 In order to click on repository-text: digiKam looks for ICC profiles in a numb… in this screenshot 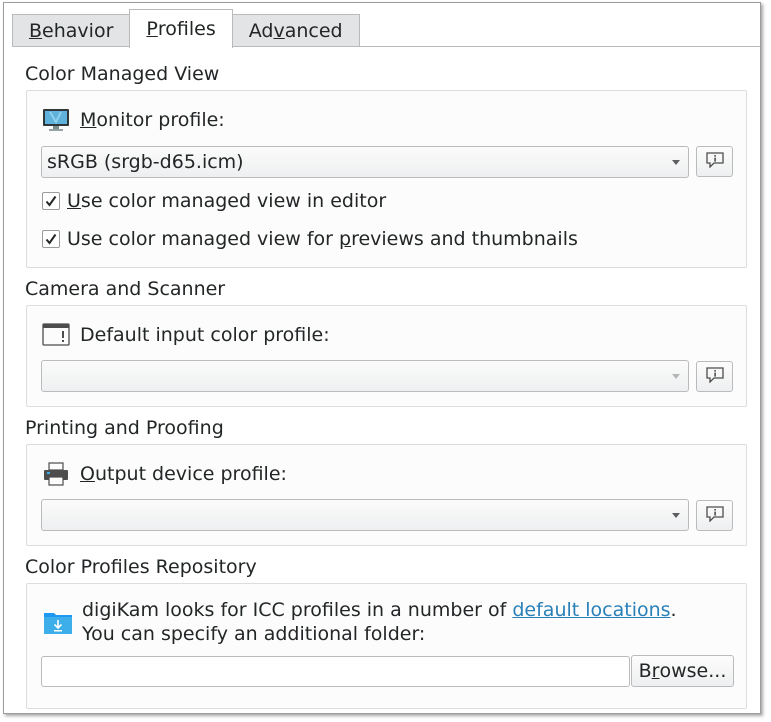, I will do `click(297, 610)`.